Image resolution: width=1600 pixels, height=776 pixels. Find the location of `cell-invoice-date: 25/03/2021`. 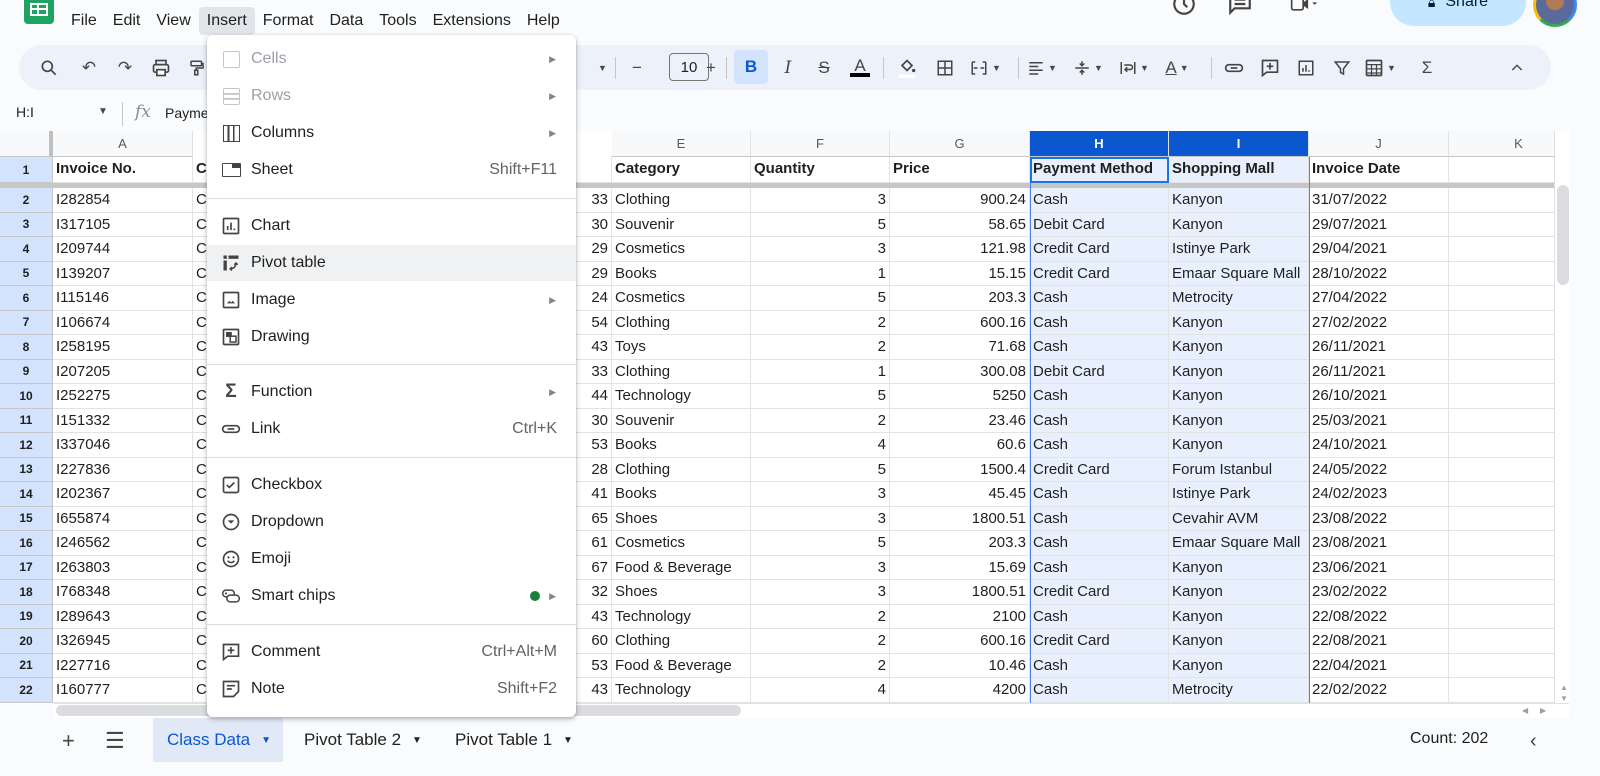

cell-invoice-date: 25/03/2021 is located at coordinates (1379, 420).